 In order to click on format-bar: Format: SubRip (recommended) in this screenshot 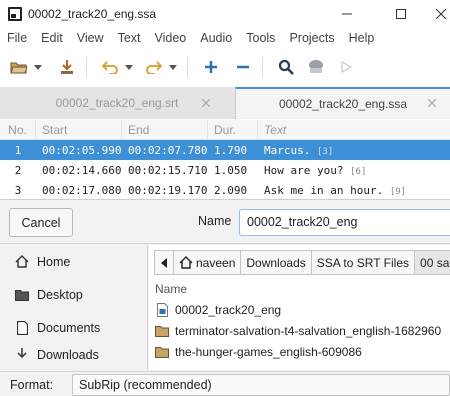, I will do `click(225, 383)`.